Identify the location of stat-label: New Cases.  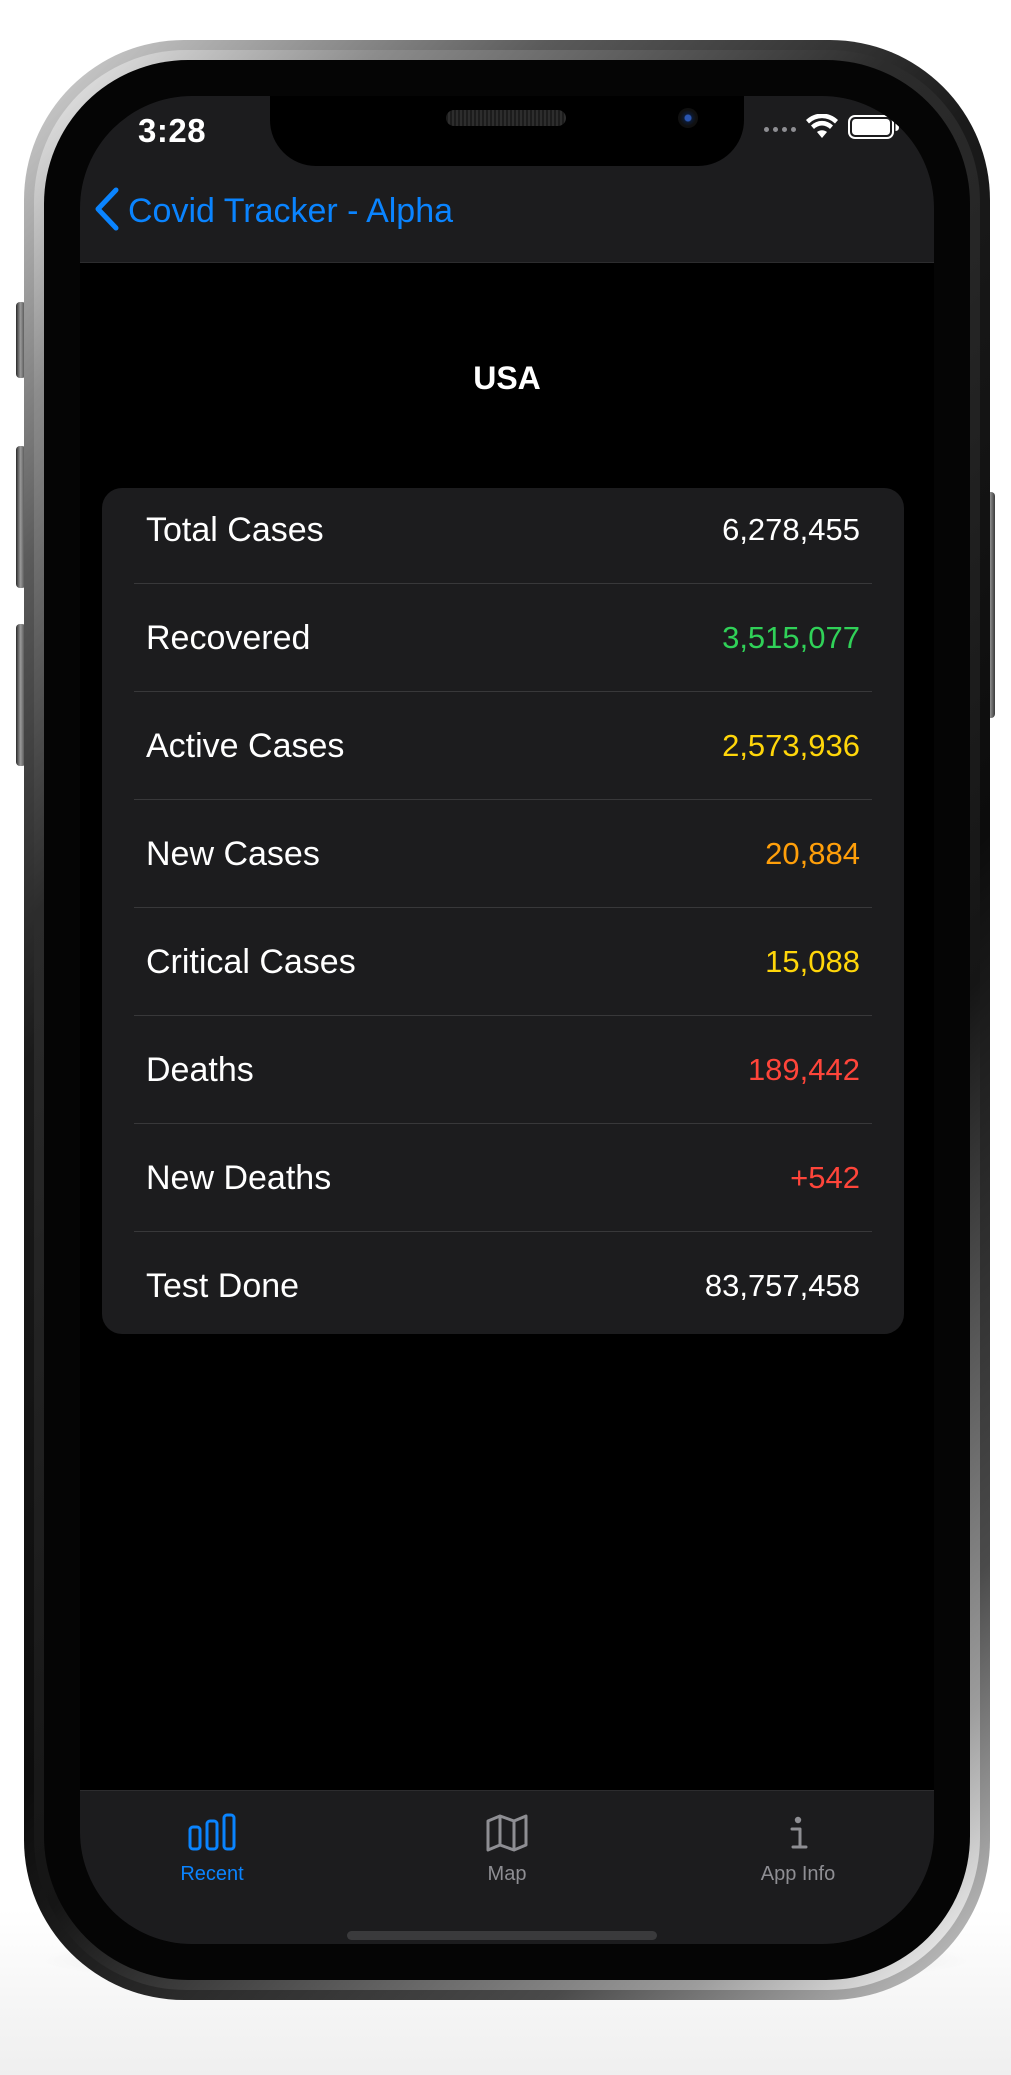
(233, 854).